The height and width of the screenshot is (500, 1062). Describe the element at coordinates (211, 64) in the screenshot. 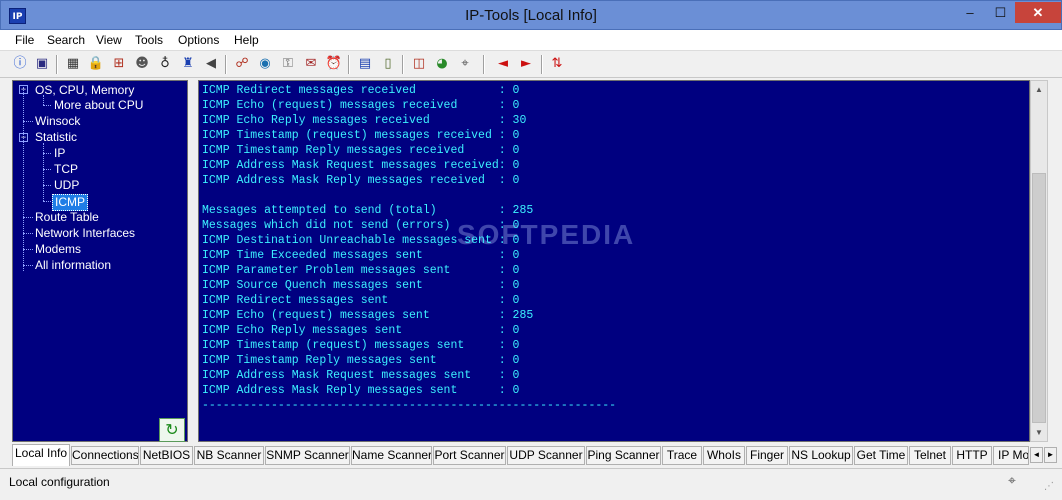

I see `speaker-icon: ◀` at that location.